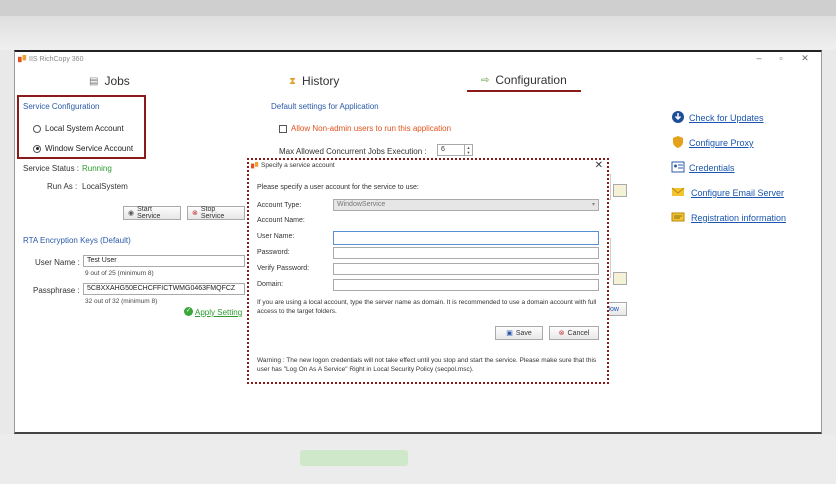  Describe the element at coordinates (726, 118) in the screenshot. I see `check-updates-link: Check for Updates` at that location.